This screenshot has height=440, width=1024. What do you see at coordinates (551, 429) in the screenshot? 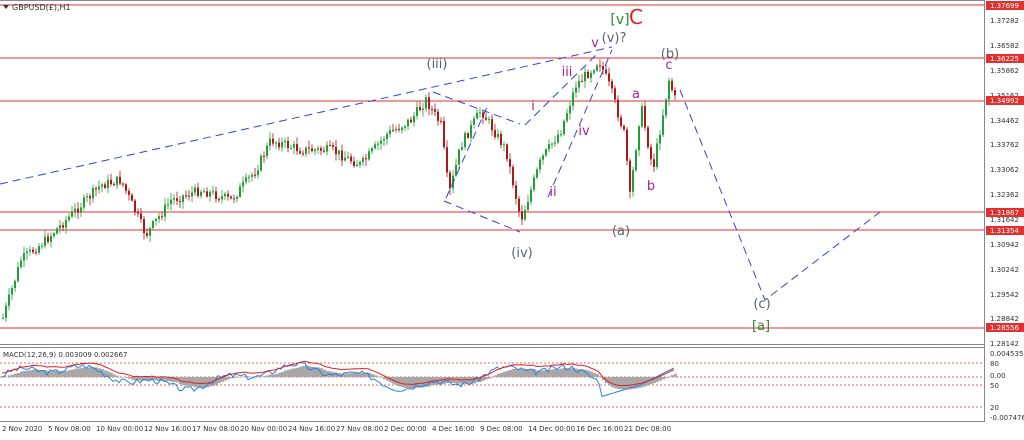
I see `time-tick: 14 Dec 00:00` at bounding box center [551, 429].